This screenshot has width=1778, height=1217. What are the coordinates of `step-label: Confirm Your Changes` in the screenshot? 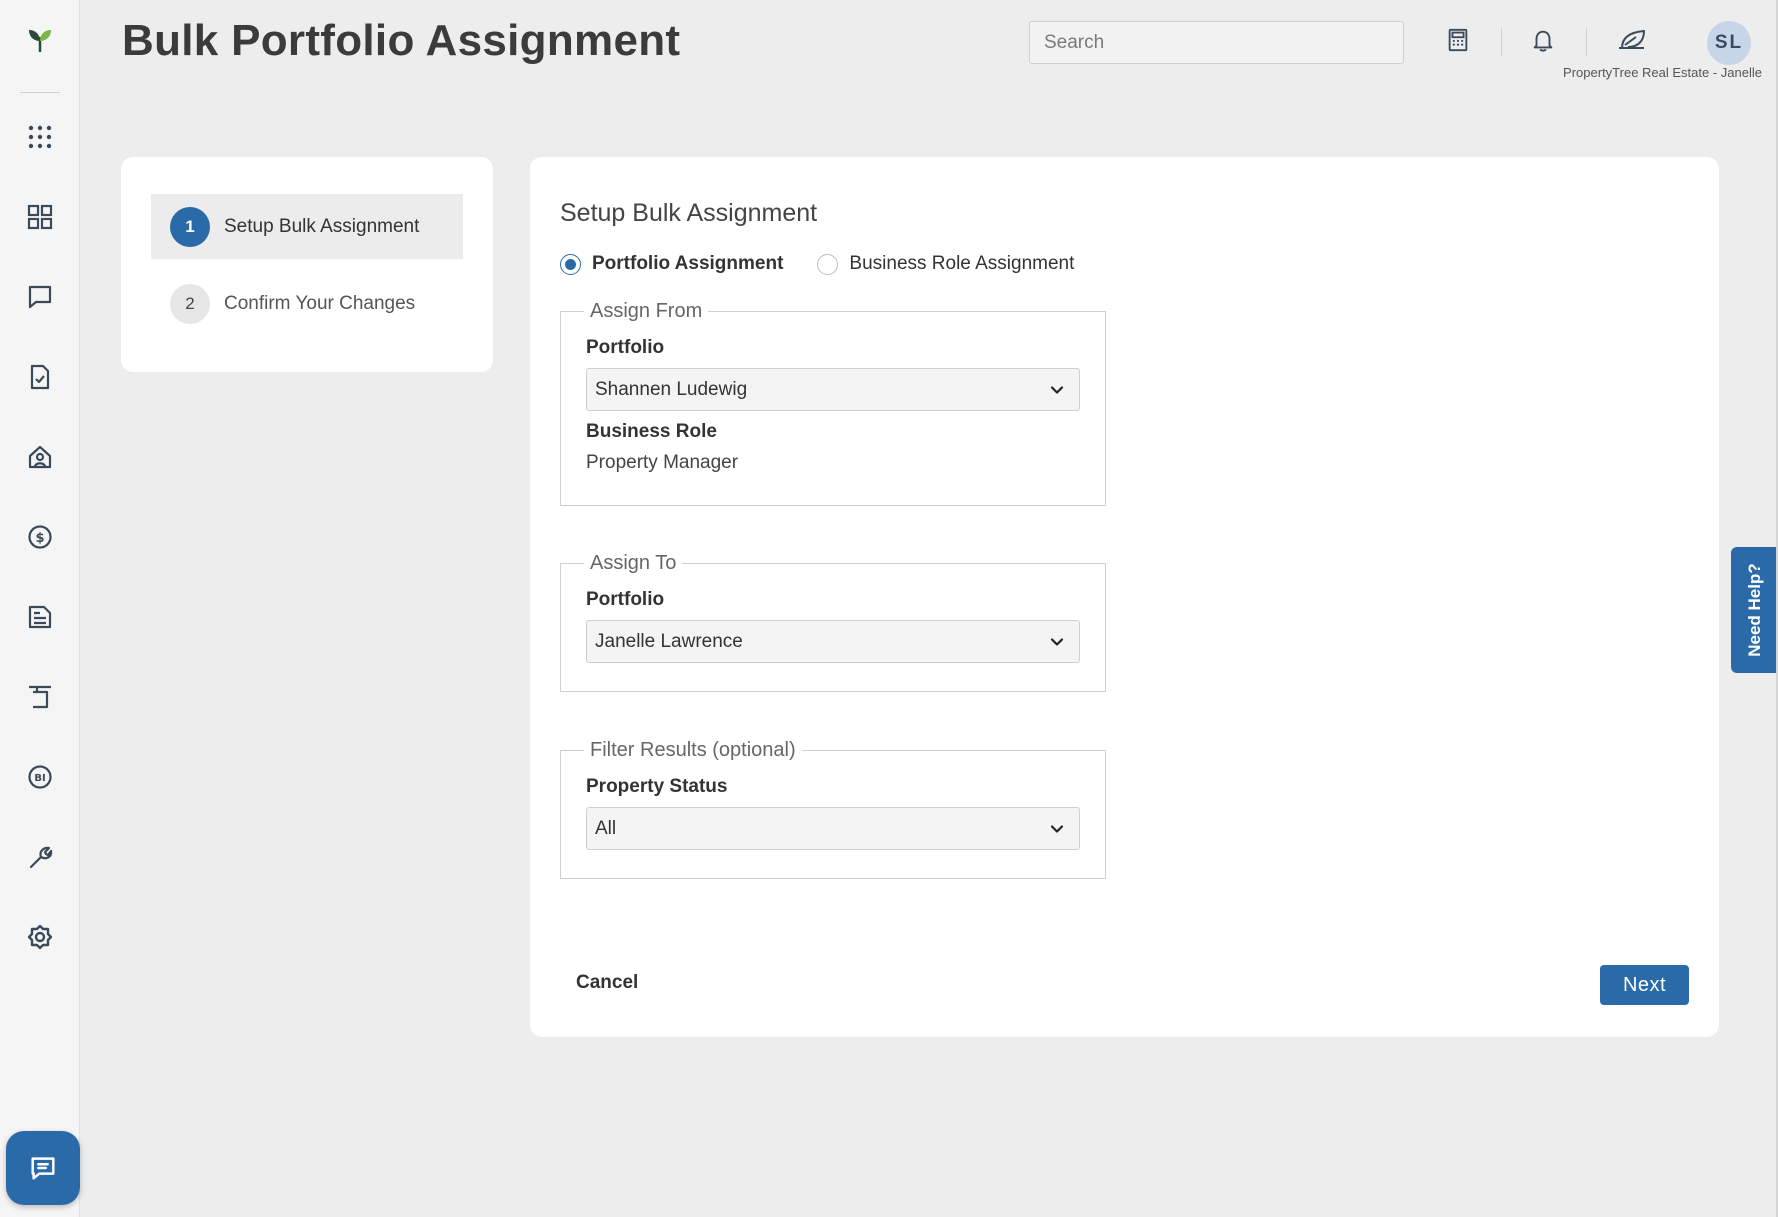 It's located at (320, 303).